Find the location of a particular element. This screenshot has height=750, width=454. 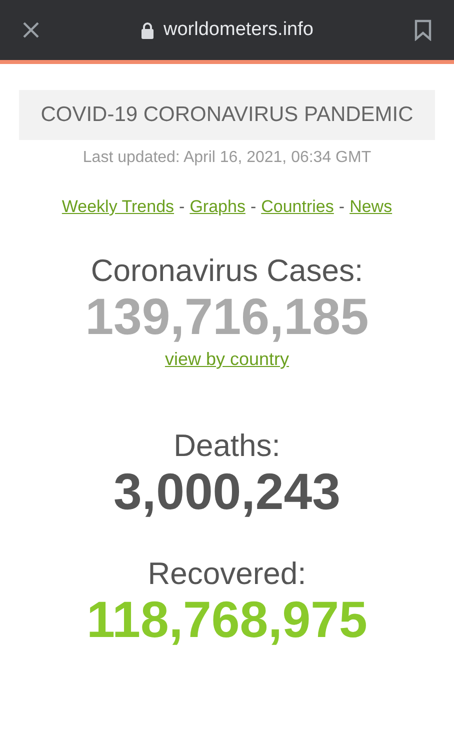

close-icon is located at coordinates (31, 30).